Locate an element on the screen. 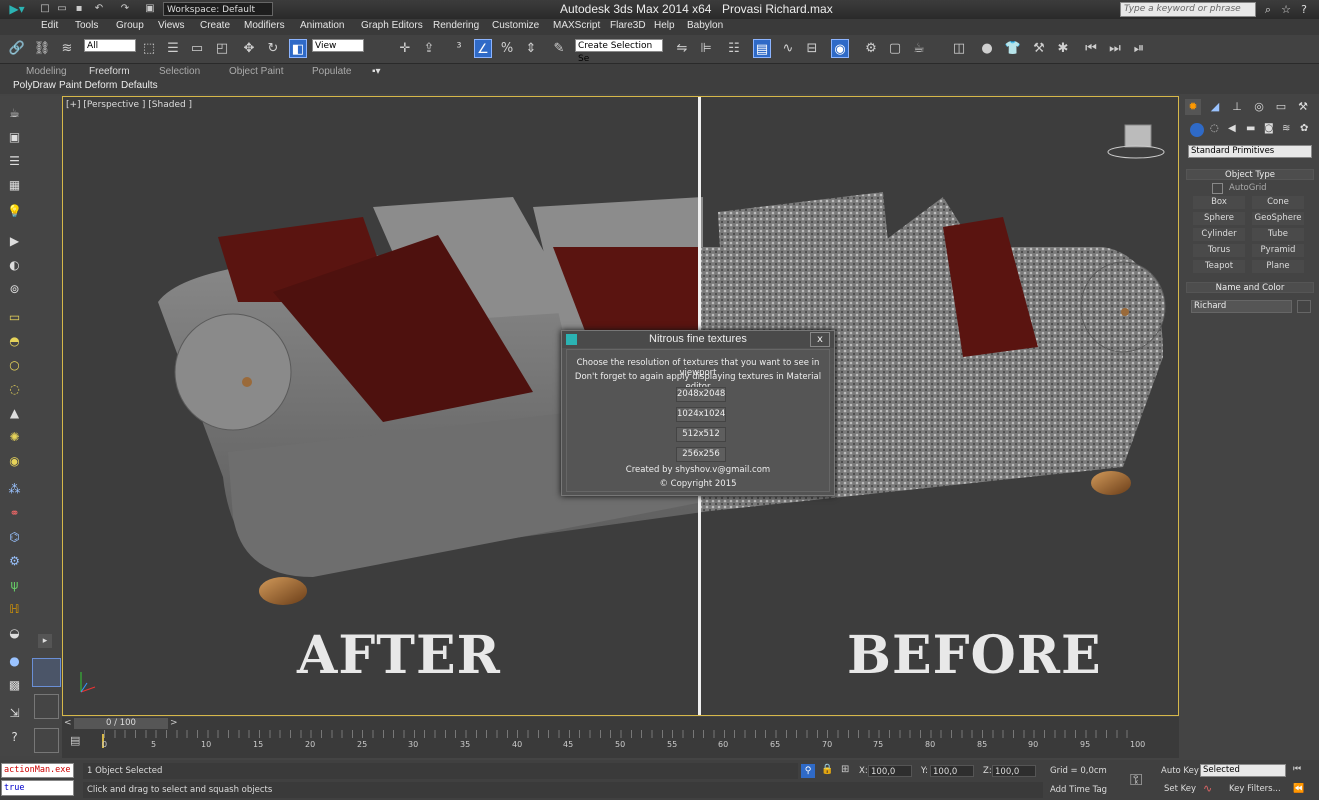  unlink-icon: ⛓ is located at coordinates (42, 48).